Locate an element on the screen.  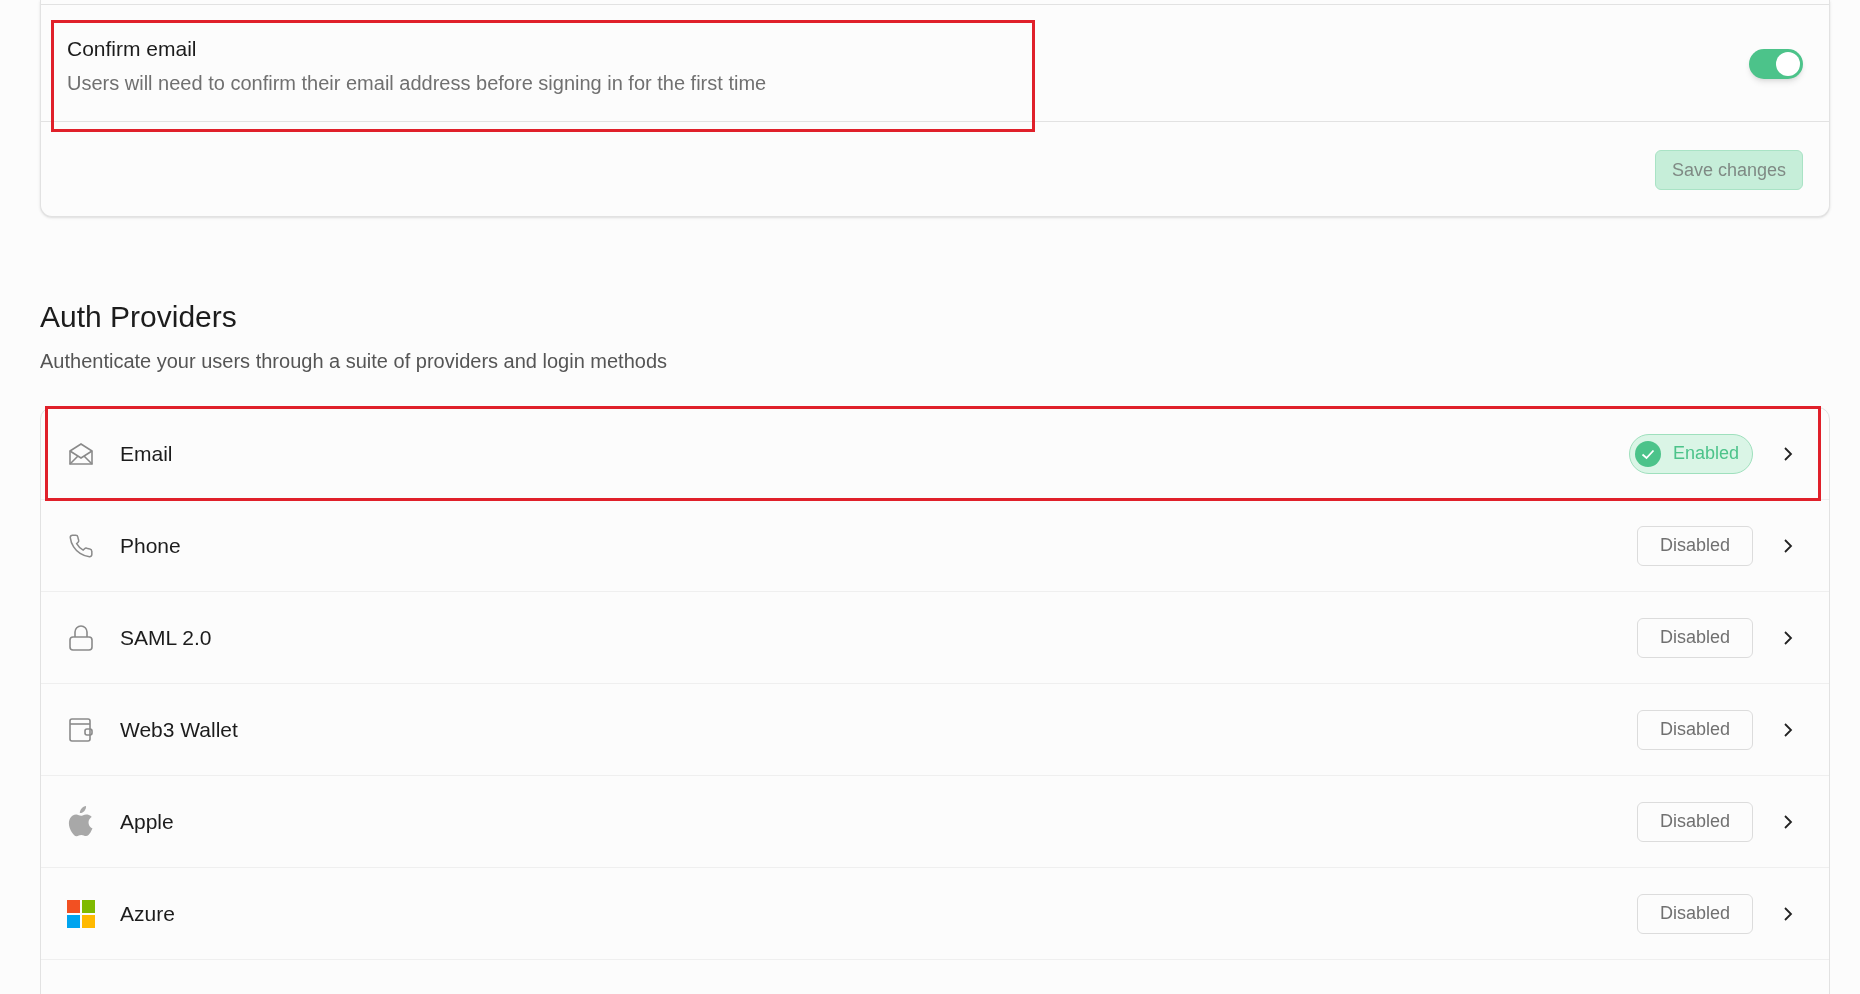
apple-icon is located at coordinates (81, 821).